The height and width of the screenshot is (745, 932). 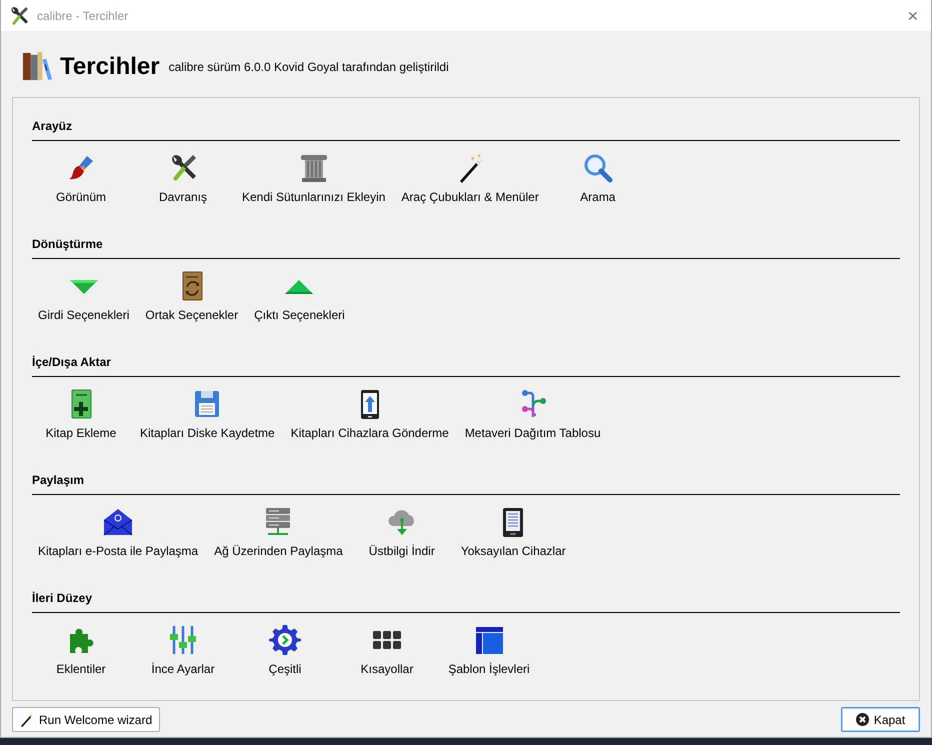 What do you see at coordinates (53, 126) in the screenshot?
I see `section-heading: Arayüz` at bounding box center [53, 126].